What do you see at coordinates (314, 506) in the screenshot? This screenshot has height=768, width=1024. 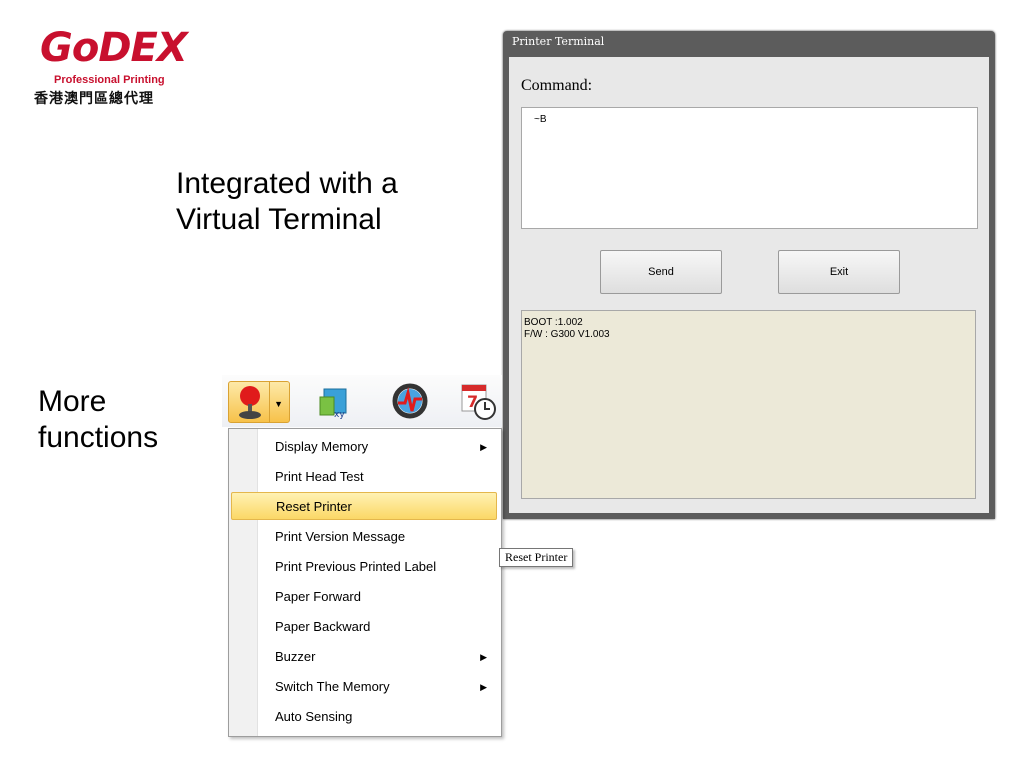 I see `menu-item-label: Reset Printer` at bounding box center [314, 506].